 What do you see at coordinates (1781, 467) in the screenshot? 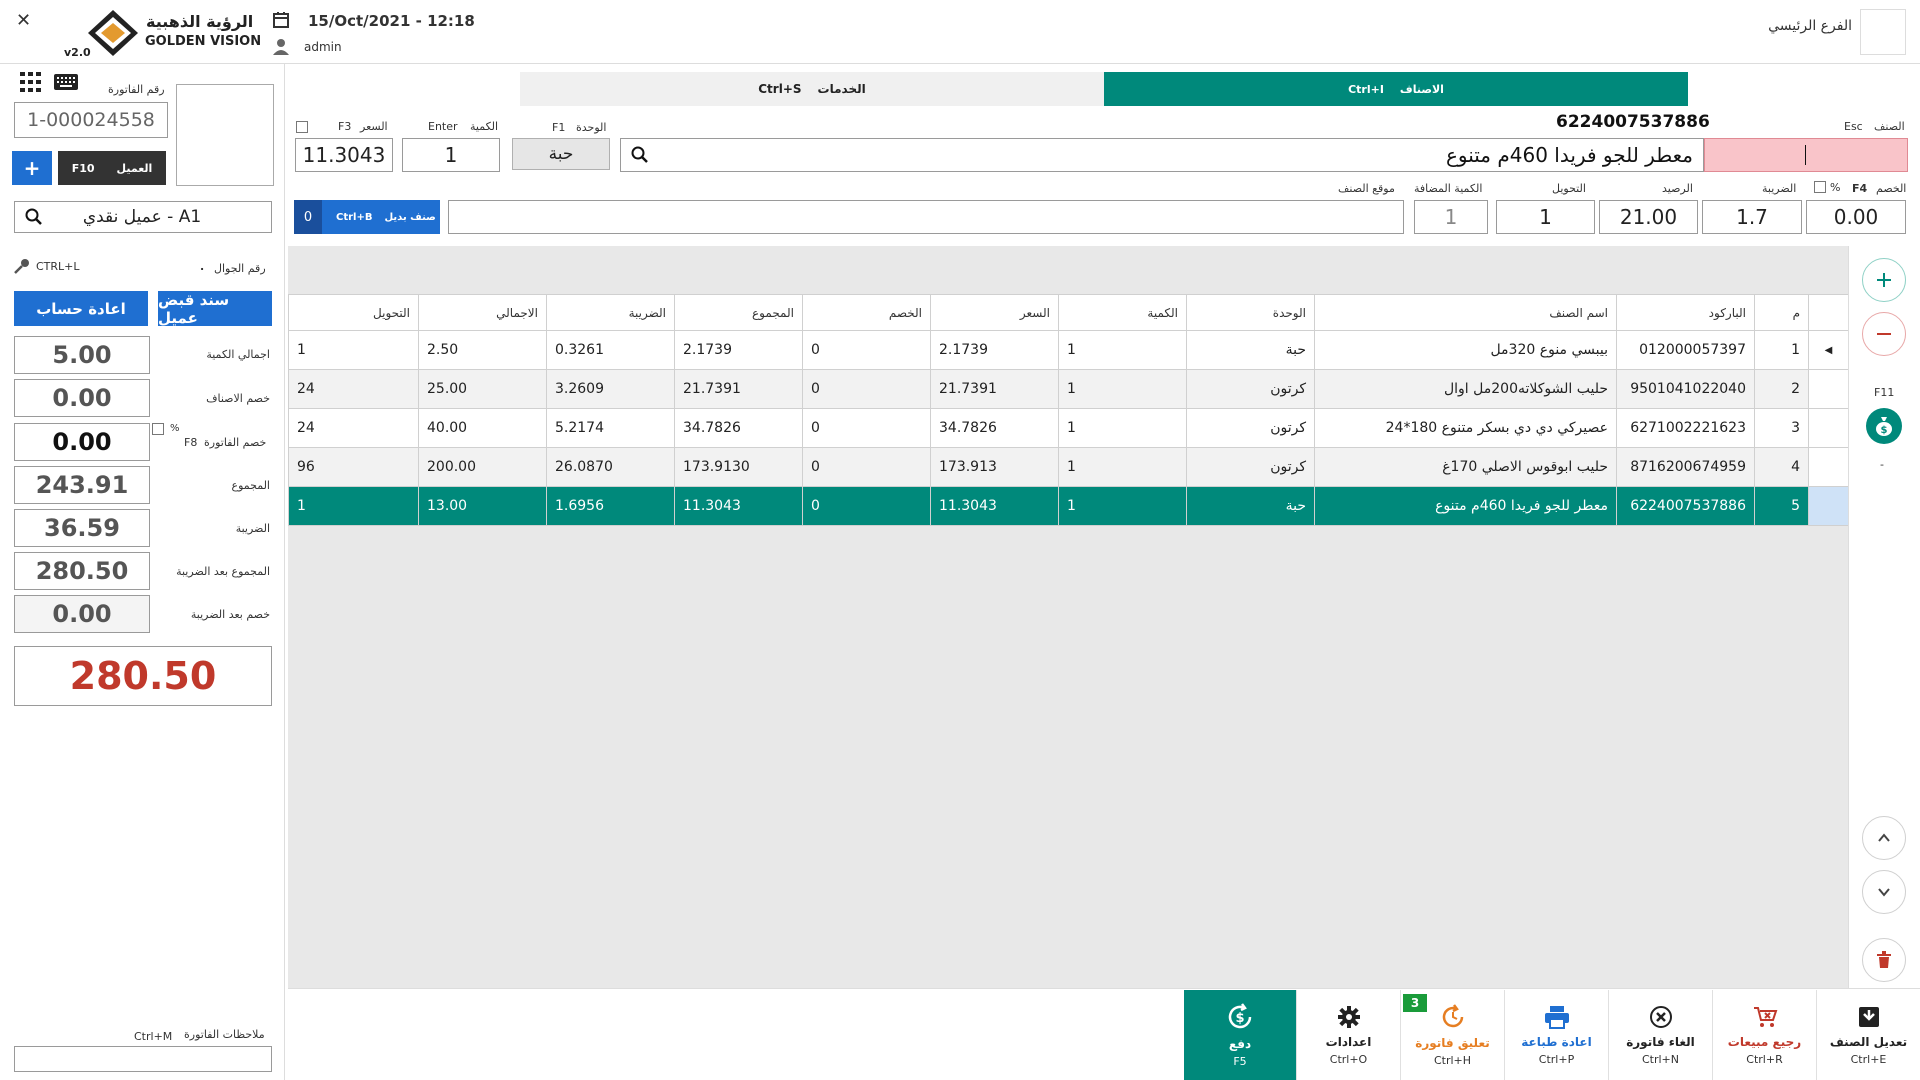
I see `cell-index: 4` at bounding box center [1781, 467].